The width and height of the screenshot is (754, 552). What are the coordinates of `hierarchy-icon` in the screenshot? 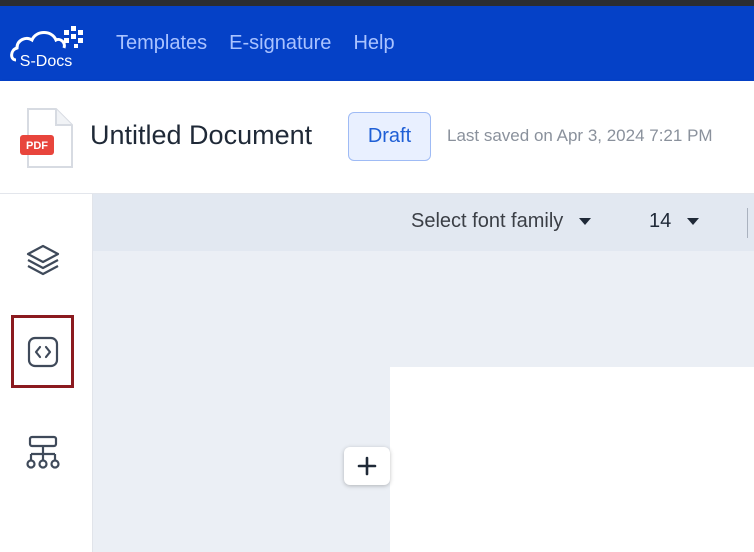 It's located at (43, 452).